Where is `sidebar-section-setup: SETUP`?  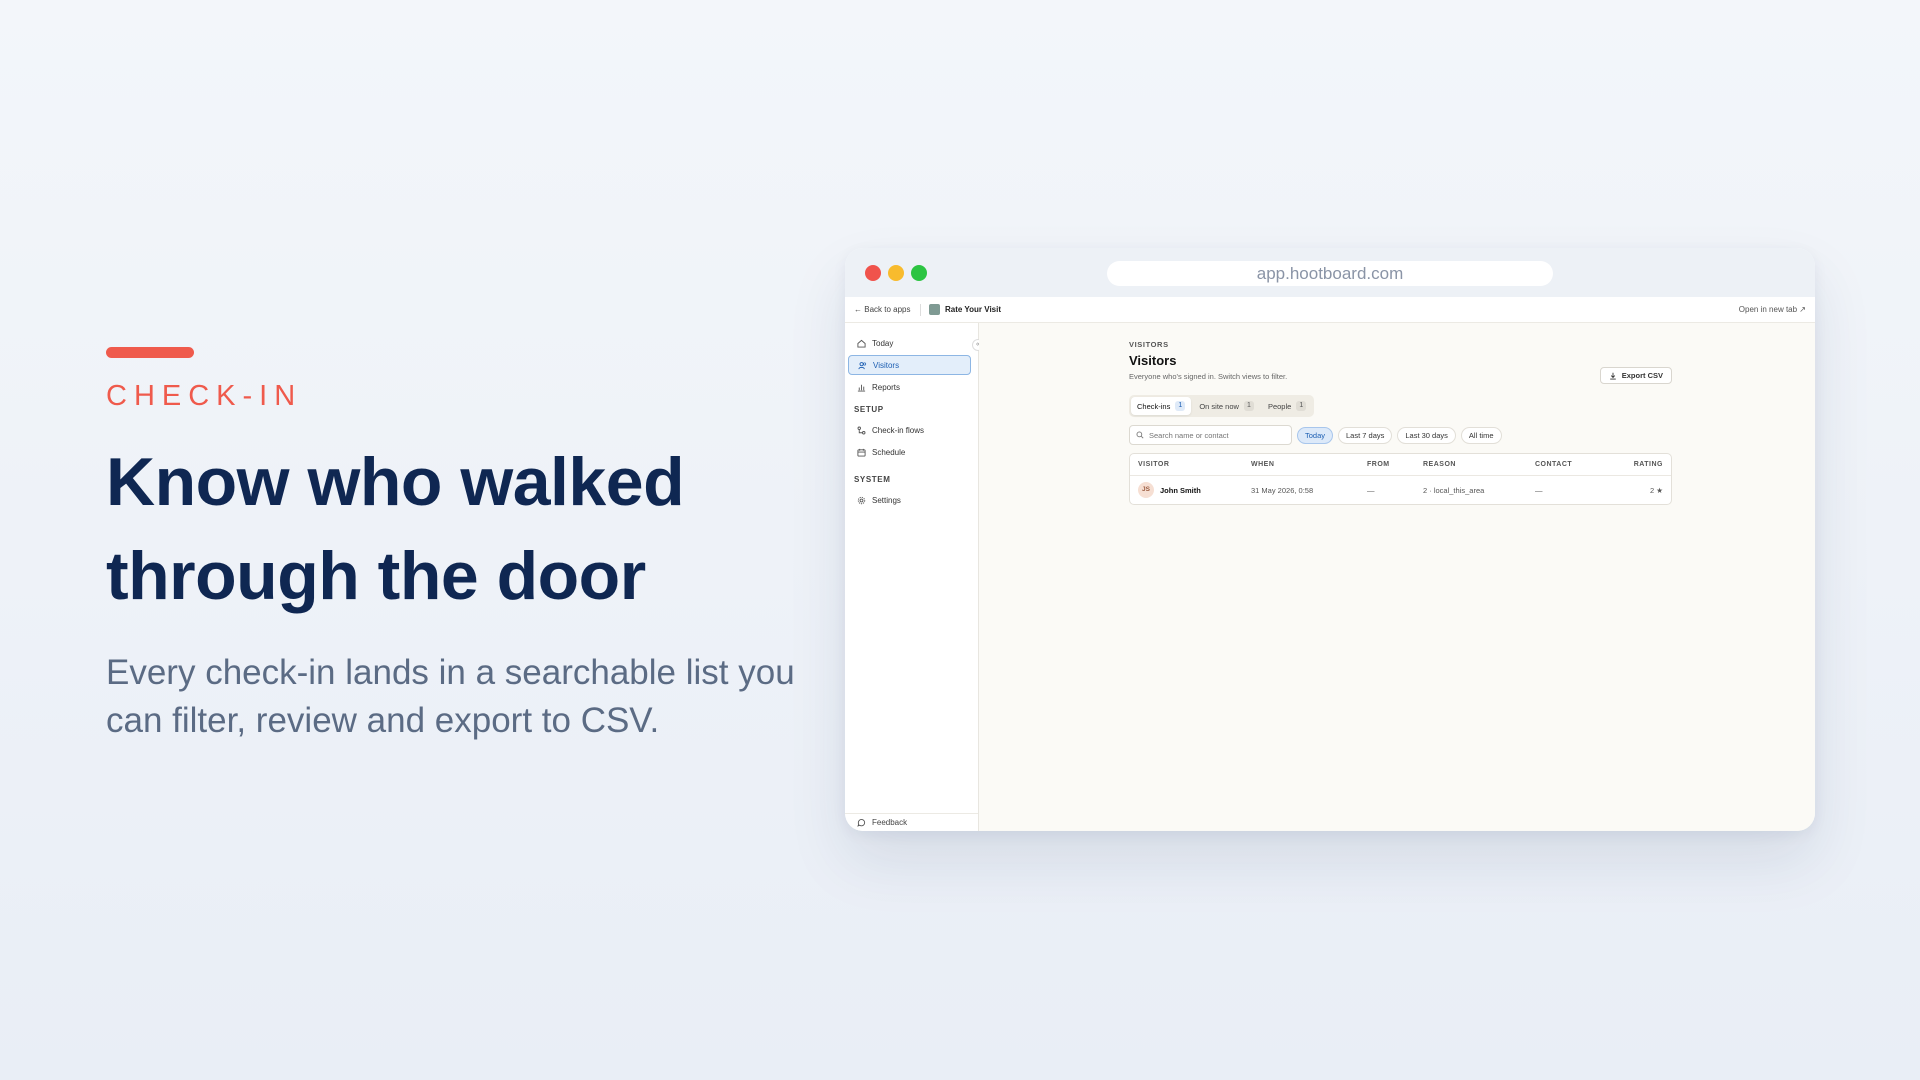
sidebar-section-setup: SETUP is located at coordinates (869, 409).